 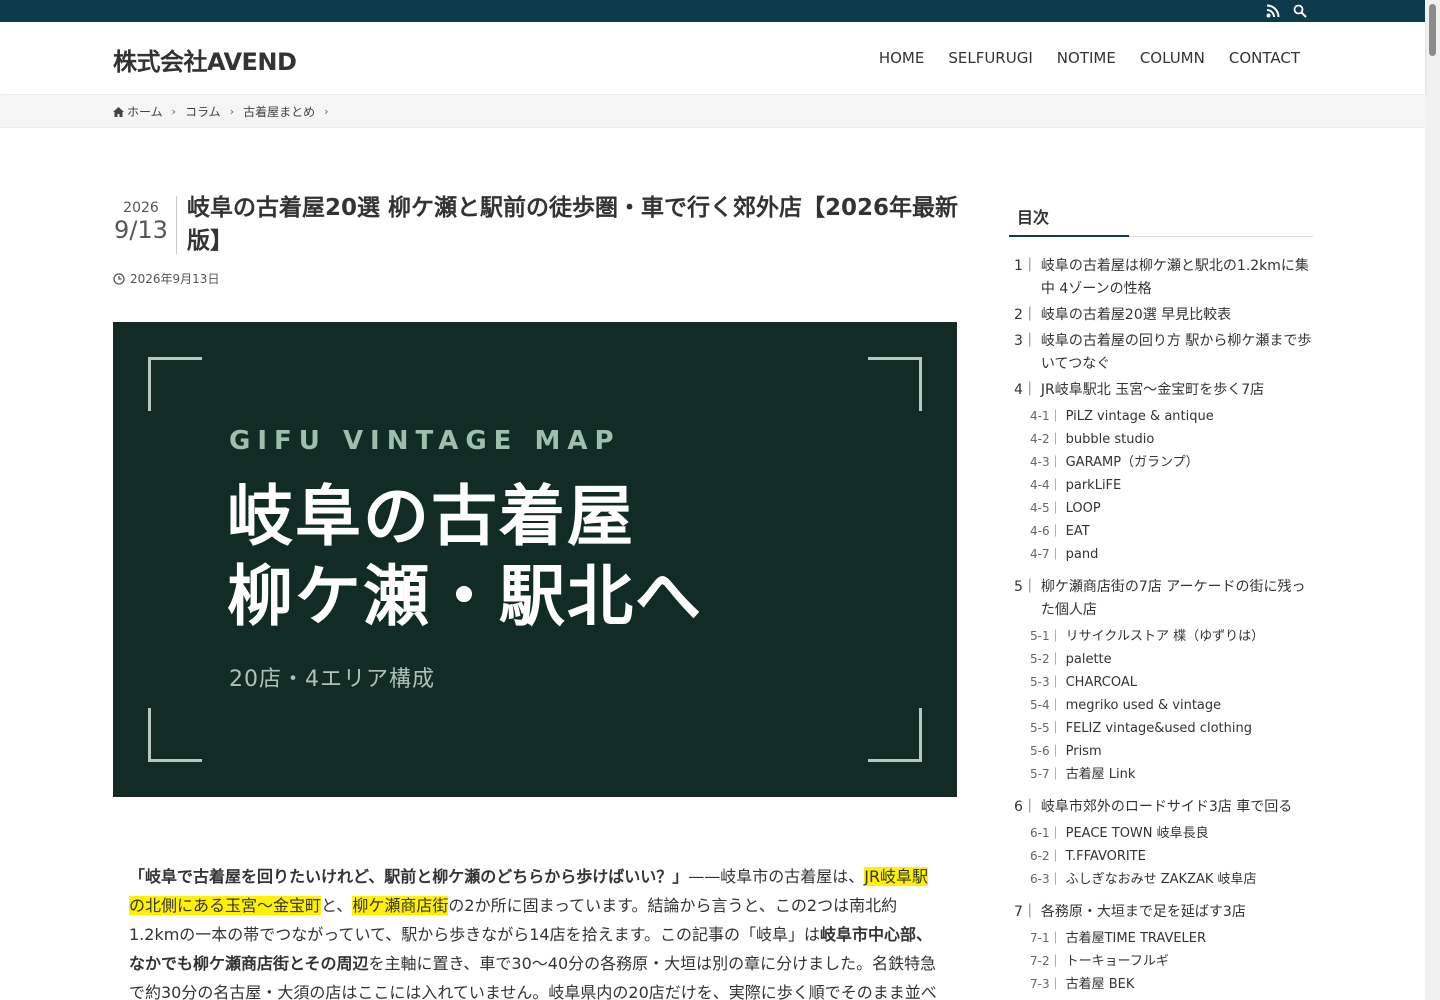 I want to click on toc-item: 6｜ 岐阜市郊外のロードサイド3店 車で回る, so click(x=1161, y=807).